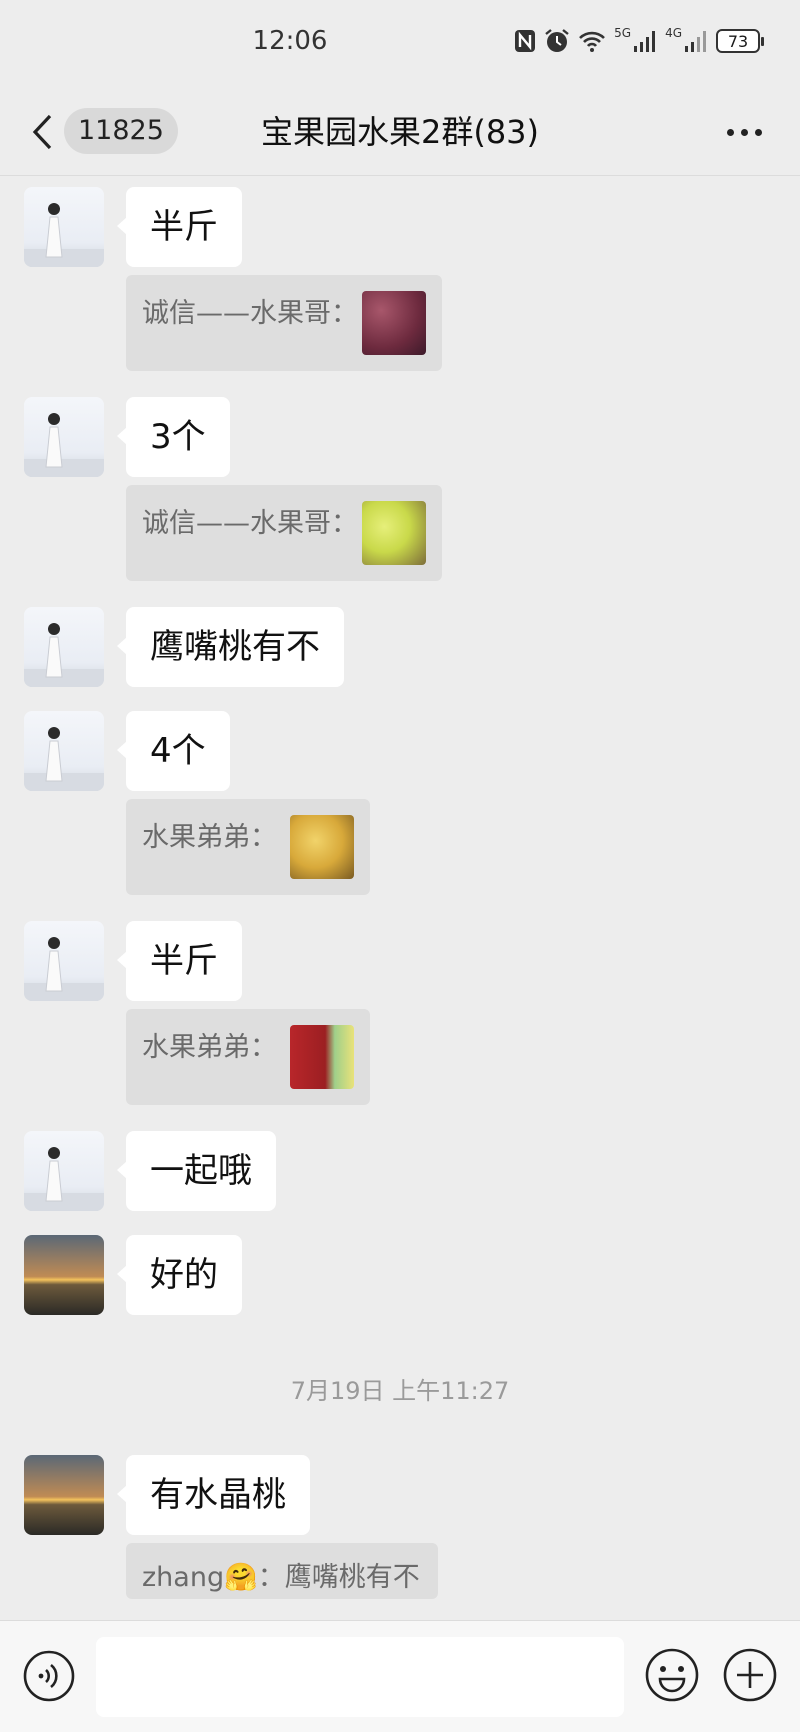  I want to click on wifi-icon, so click(592, 41).